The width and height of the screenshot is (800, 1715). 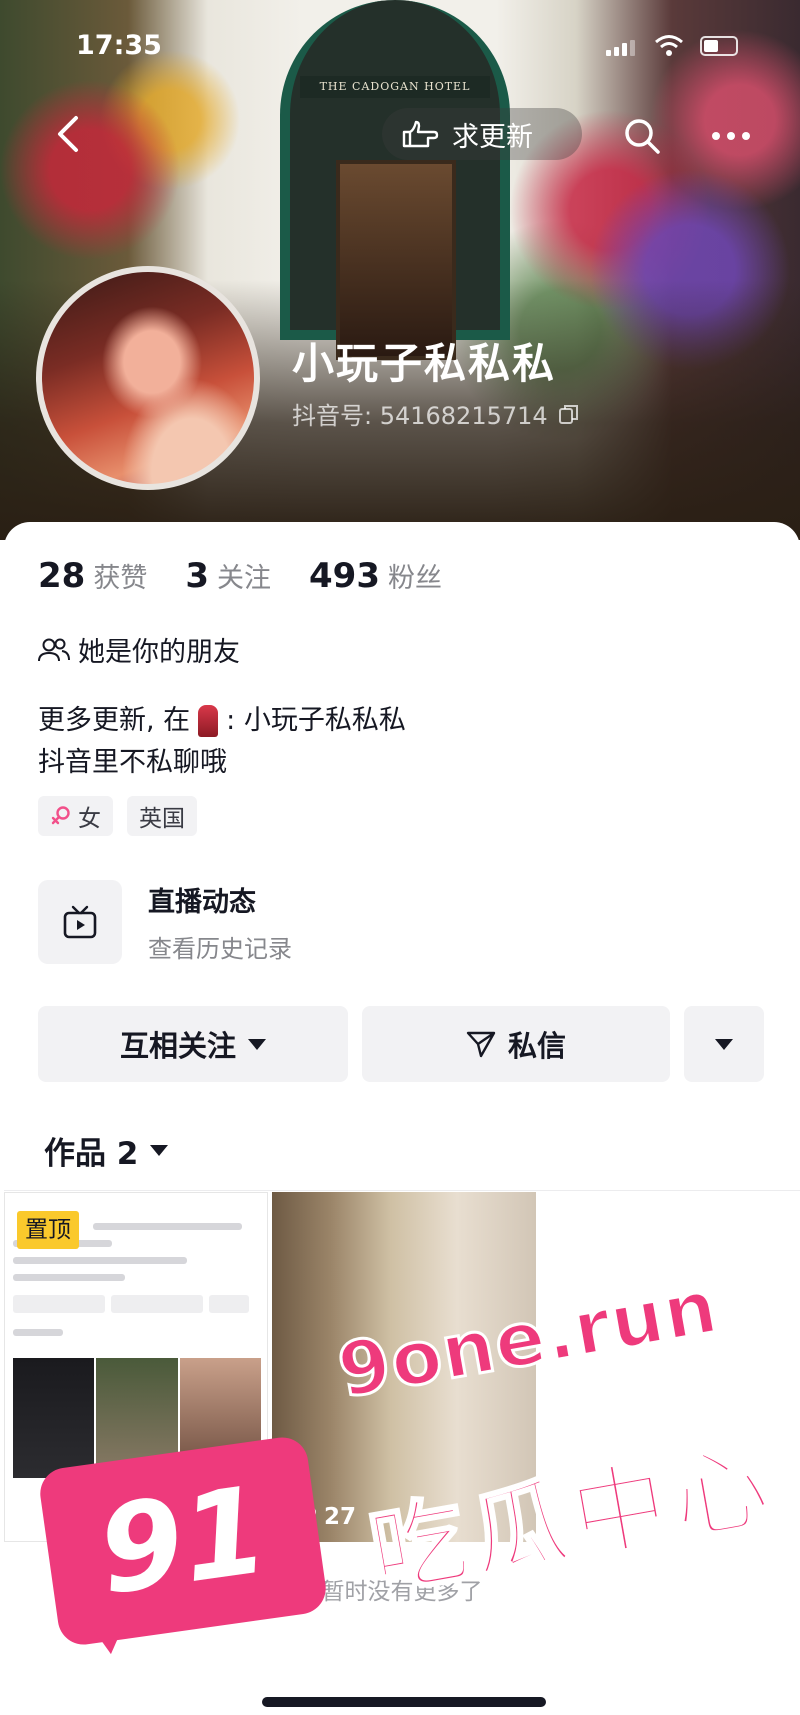 I want to click on avatar, so click(x=148, y=378).